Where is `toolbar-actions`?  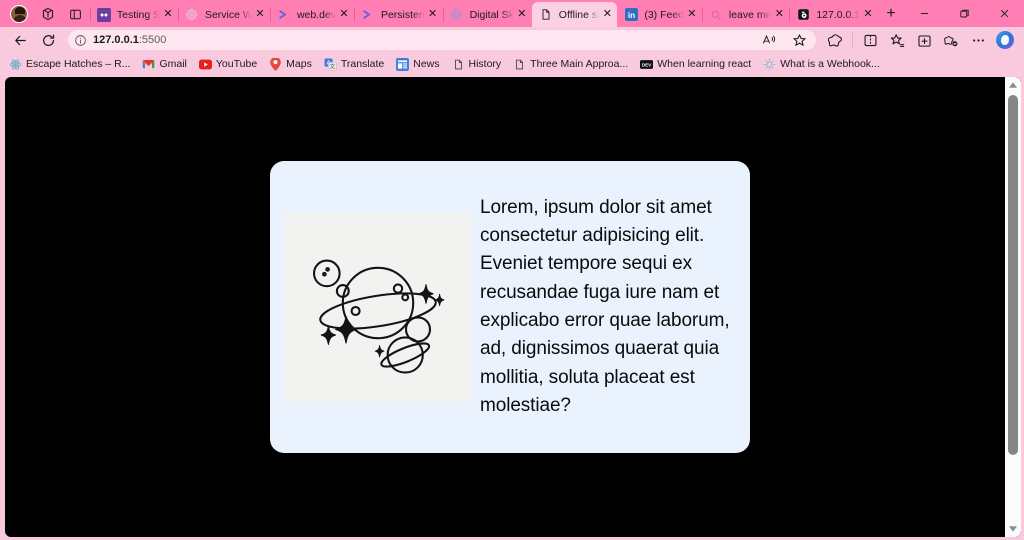 toolbar-actions is located at coordinates (920, 40).